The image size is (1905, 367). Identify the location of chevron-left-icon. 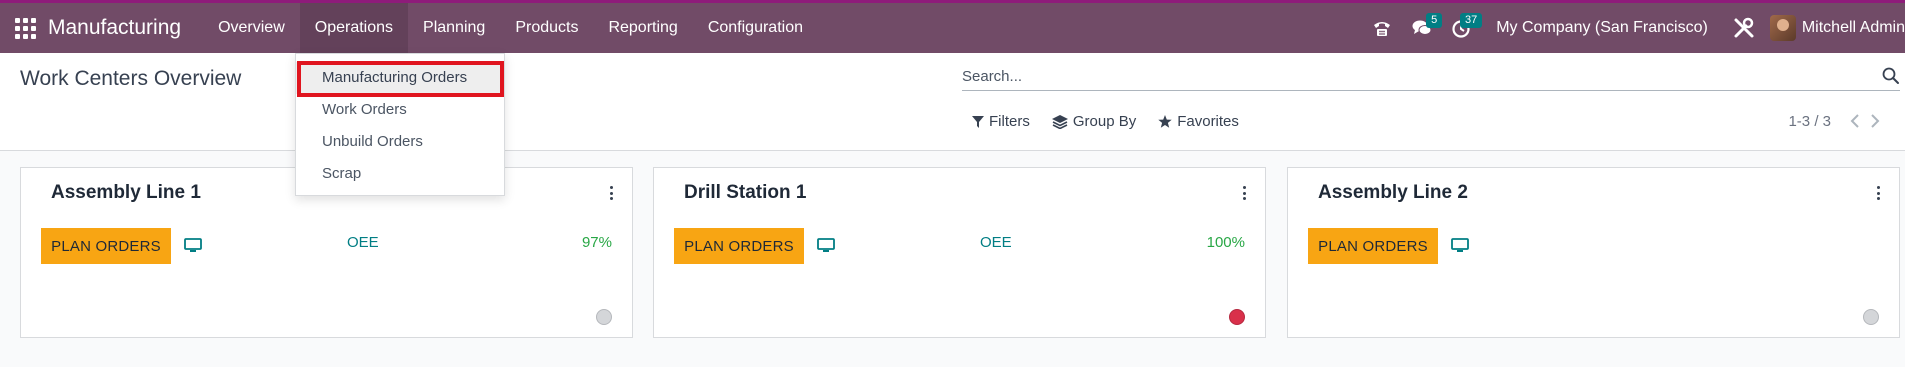
(1855, 121).